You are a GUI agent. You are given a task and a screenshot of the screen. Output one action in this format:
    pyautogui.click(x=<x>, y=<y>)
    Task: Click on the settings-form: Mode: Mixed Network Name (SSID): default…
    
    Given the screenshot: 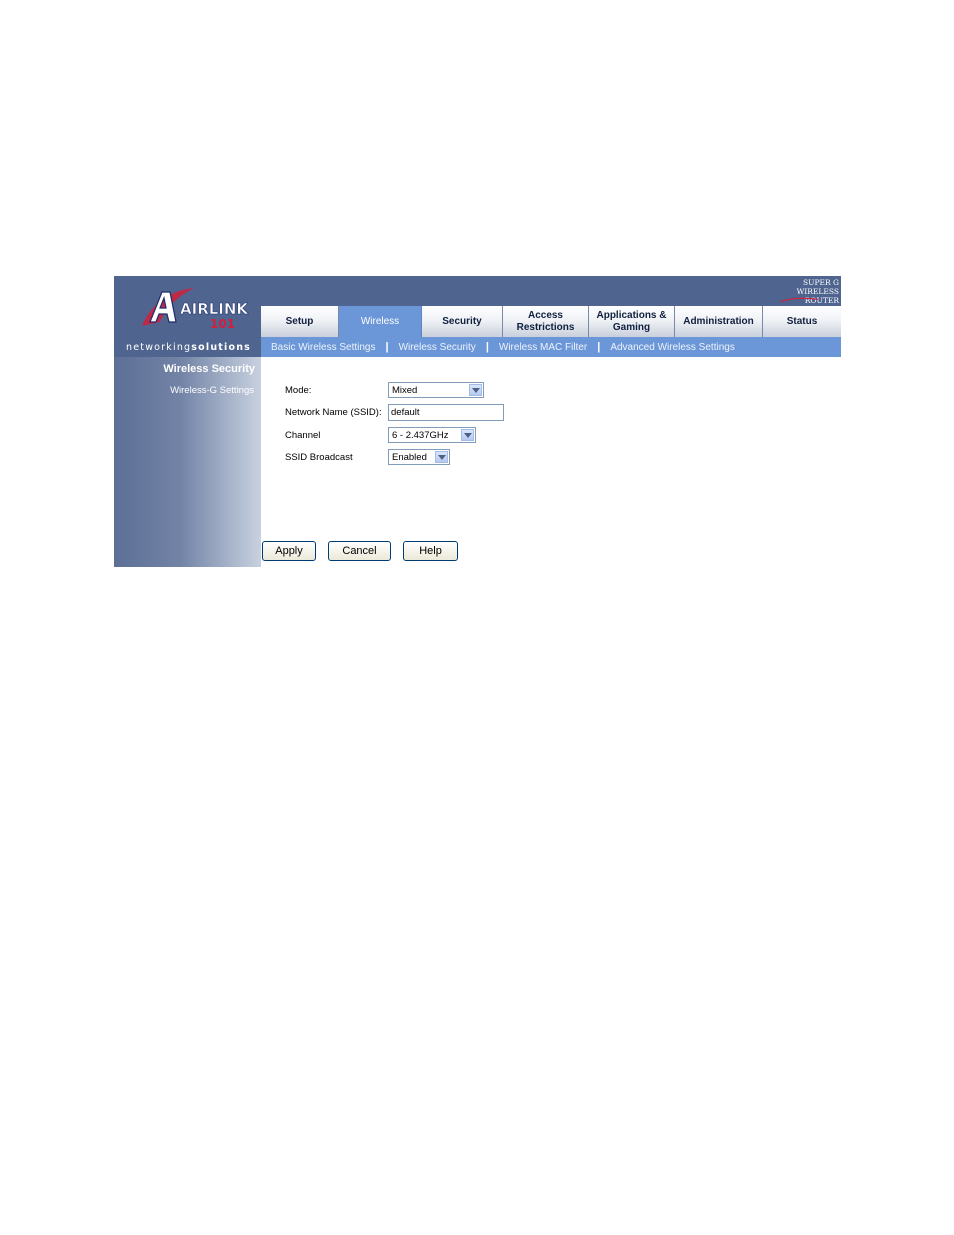 What is the action you would take?
    pyautogui.click(x=551, y=462)
    